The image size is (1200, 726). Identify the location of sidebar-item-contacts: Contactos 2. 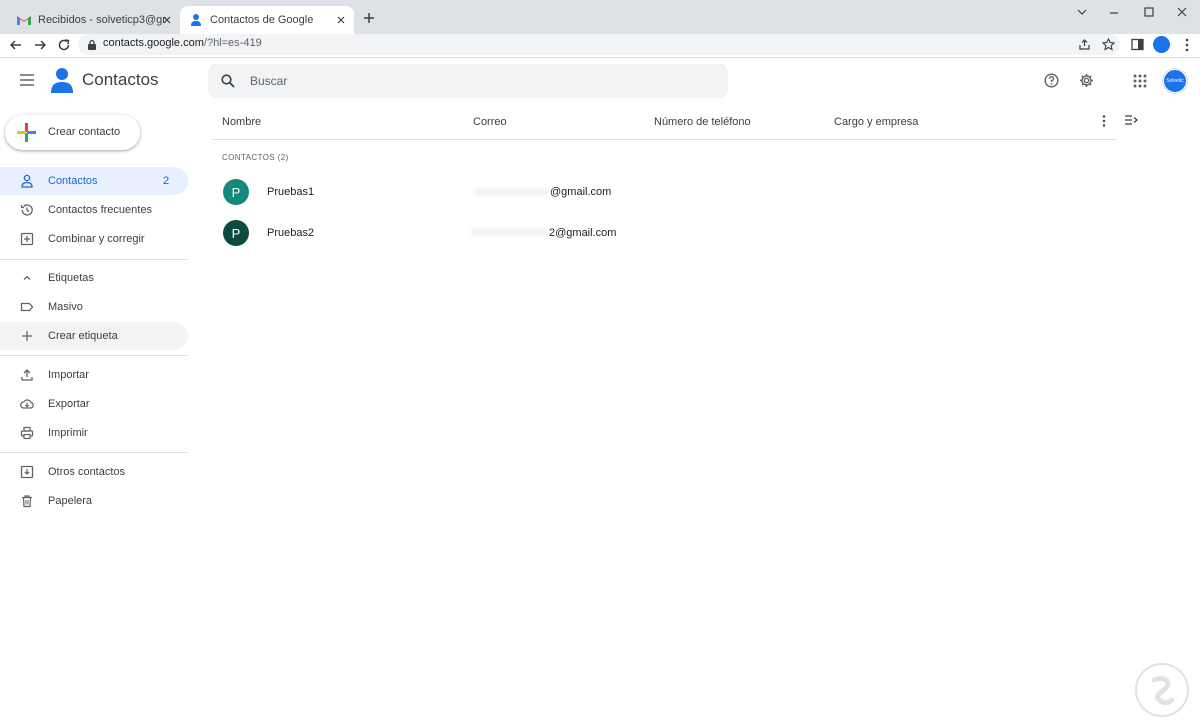
(94, 181).